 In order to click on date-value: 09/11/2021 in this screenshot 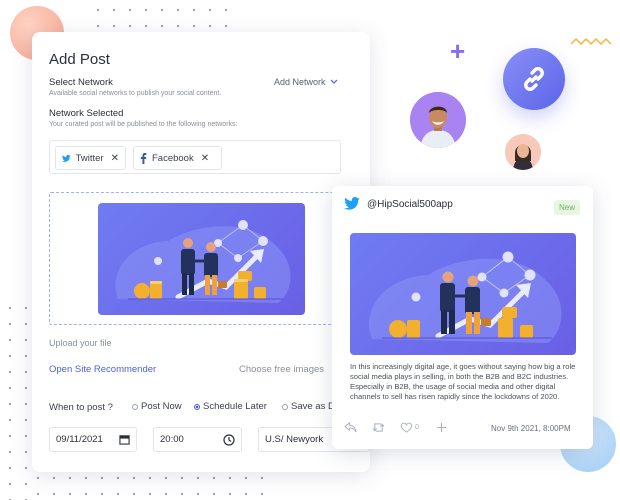, I will do `click(79, 439)`.